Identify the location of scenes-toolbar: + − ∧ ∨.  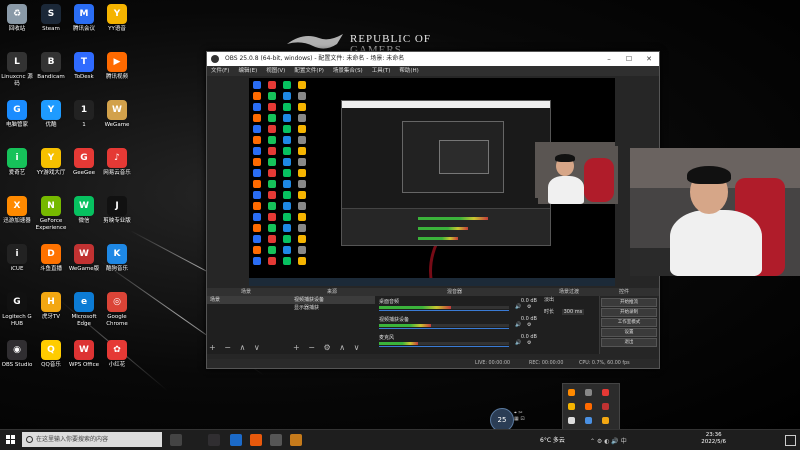
(236, 347).